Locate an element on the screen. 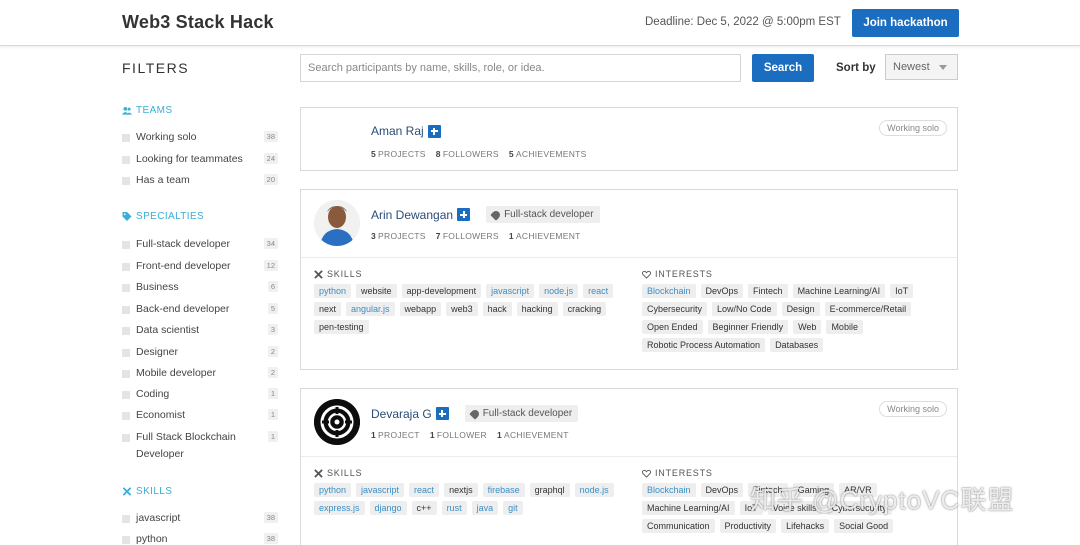 The height and width of the screenshot is (545, 1080). filter-coding: Coding 1 is located at coordinates (201, 395).